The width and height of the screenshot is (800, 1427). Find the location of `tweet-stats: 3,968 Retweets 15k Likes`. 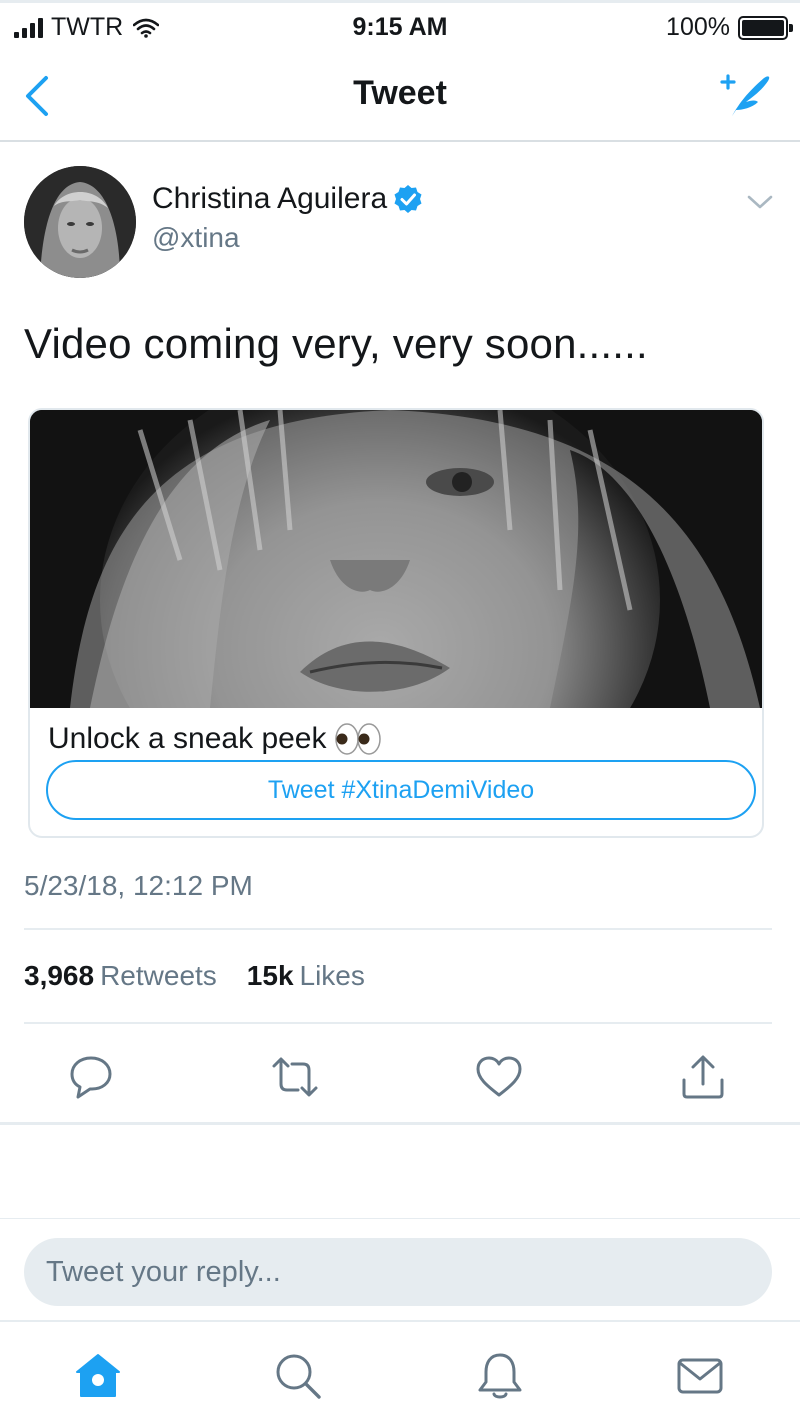

tweet-stats: 3,968 Retweets 15k Likes is located at coordinates (194, 976).